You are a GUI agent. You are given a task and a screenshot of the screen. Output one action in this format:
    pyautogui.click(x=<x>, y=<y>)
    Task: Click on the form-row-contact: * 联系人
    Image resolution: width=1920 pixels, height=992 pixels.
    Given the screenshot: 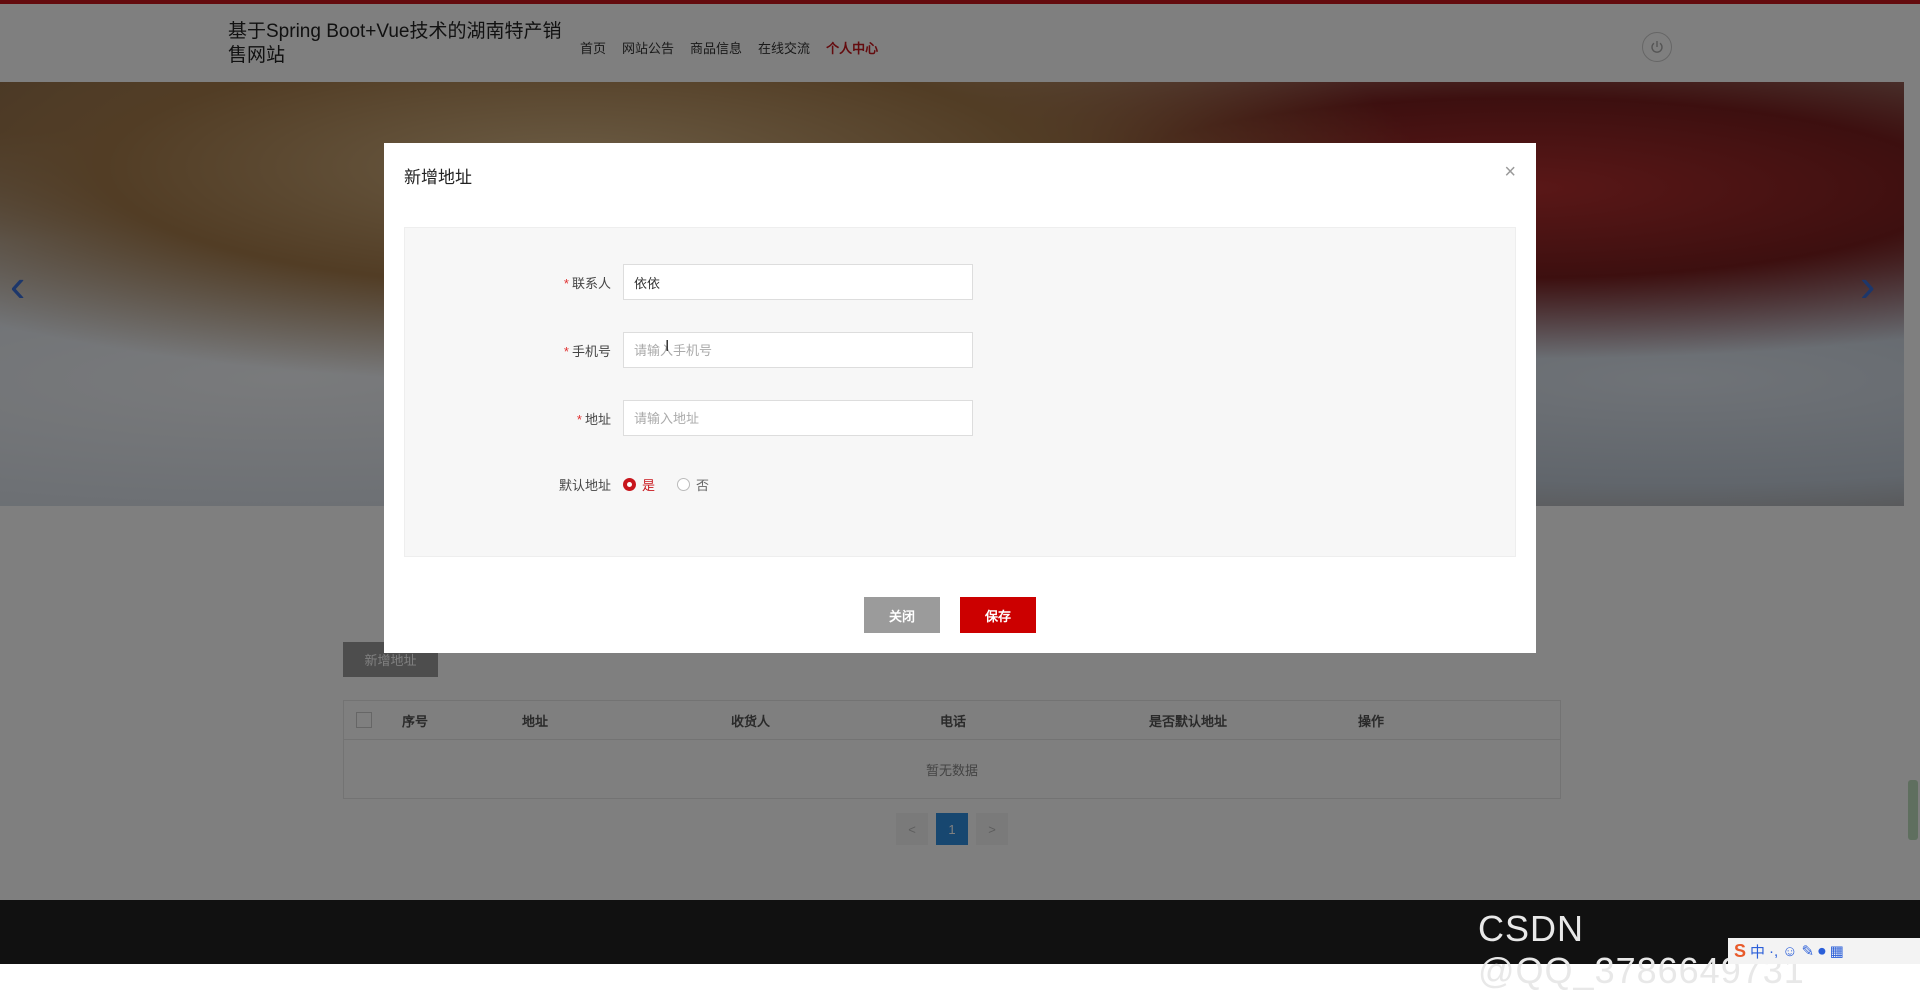 What is the action you would take?
    pyautogui.click(x=960, y=282)
    